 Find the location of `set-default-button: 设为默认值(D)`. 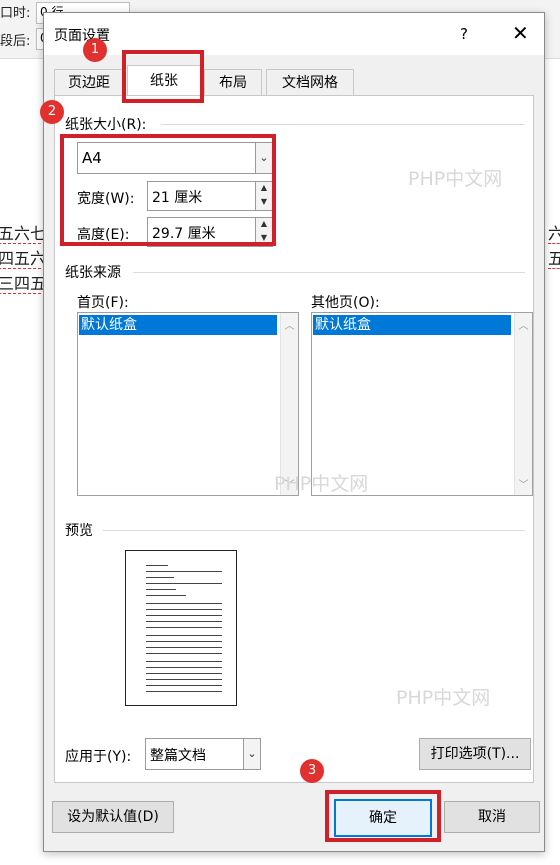

set-default-button: 设为默认值(D) is located at coordinates (113, 817).